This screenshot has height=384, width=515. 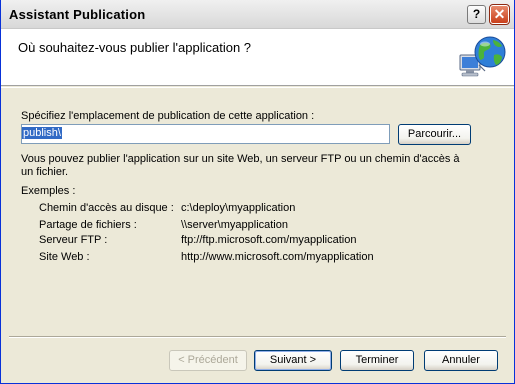 What do you see at coordinates (64, 257) in the screenshot?
I see `example-label-web: Site Web :` at bounding box center [64, 257].